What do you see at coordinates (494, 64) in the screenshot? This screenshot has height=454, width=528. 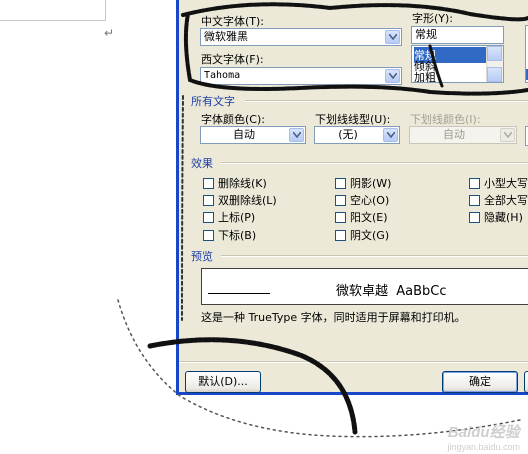 I see `style-scrollbar` at bounding box center [494, 64].